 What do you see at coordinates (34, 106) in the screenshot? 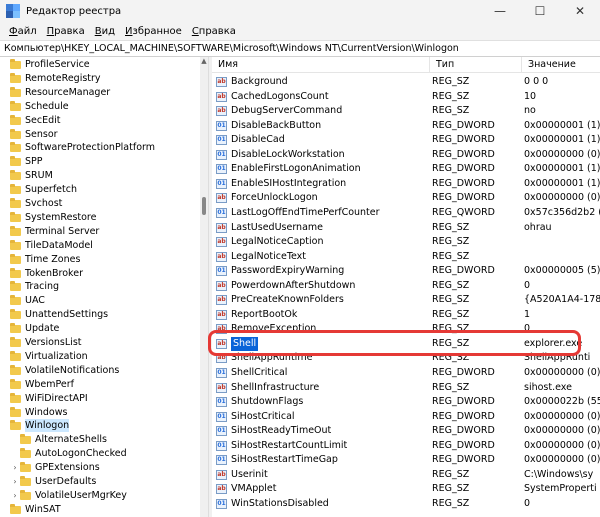
I see `tree-item: Schedule` at bounding box center [34, 106].